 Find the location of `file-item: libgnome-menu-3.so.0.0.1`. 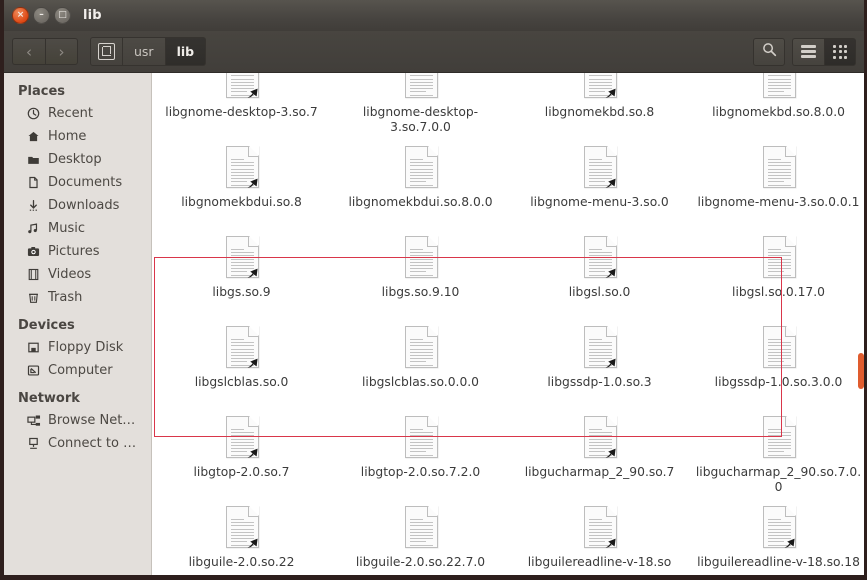

file-item: libgnome-menu-3.so.0.0.1 is located at coordinates (776, 182).